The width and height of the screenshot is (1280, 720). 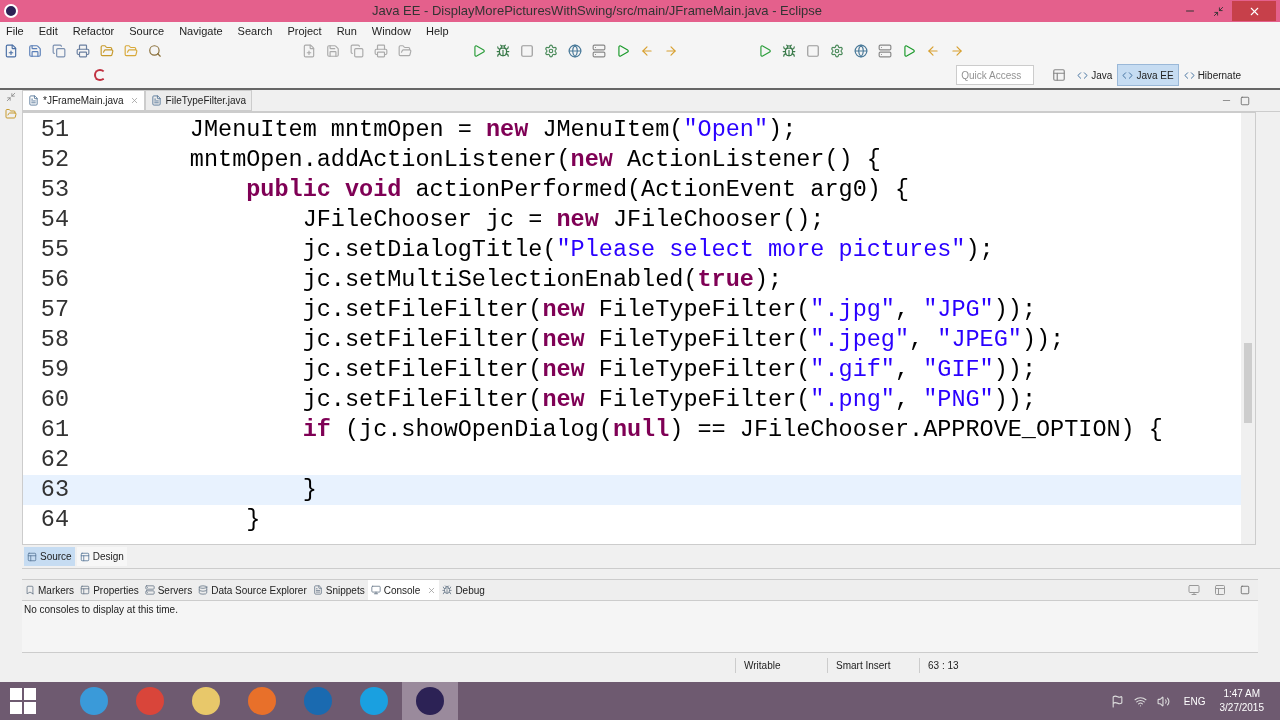 What do you see at coordinates (156, 100) in the screenshot?
I see `file-icon` at bounding box center [156, 100].